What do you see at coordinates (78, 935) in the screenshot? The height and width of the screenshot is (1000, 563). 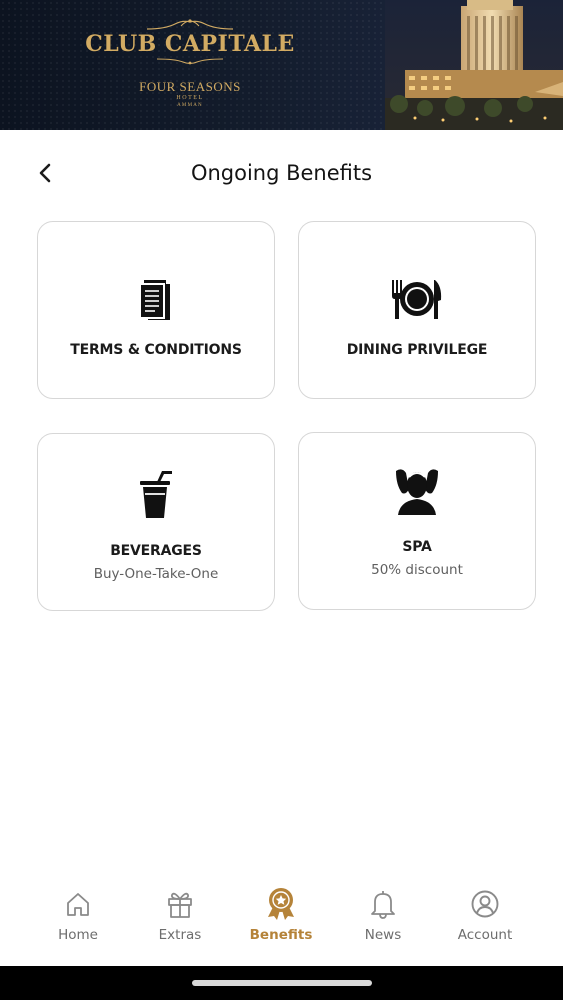 I see `nav-label-home: Home` at bounding box center [78, 935].